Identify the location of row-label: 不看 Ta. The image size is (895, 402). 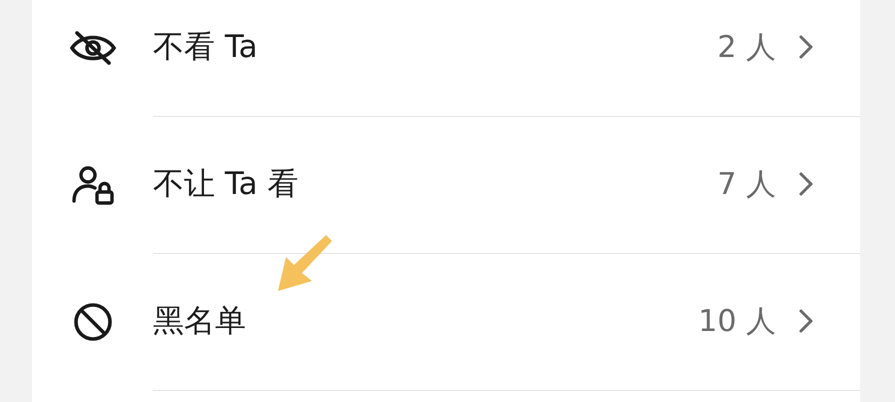
(435, 47).